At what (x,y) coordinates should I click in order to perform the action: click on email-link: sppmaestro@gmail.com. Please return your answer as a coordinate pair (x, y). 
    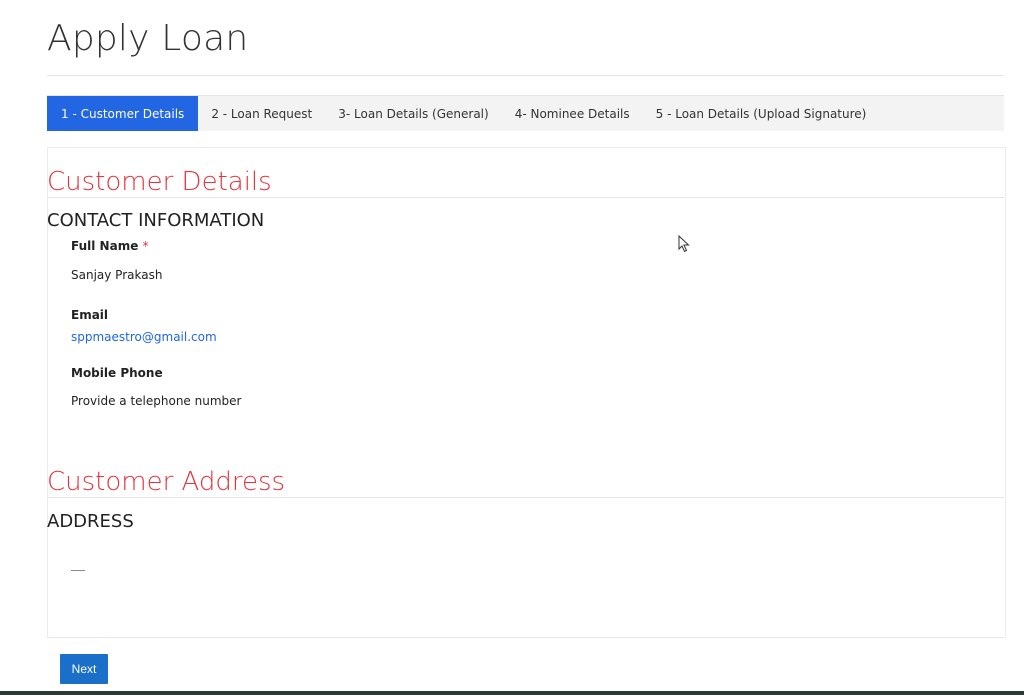
    Looking at the image, I should click on (144, 337).